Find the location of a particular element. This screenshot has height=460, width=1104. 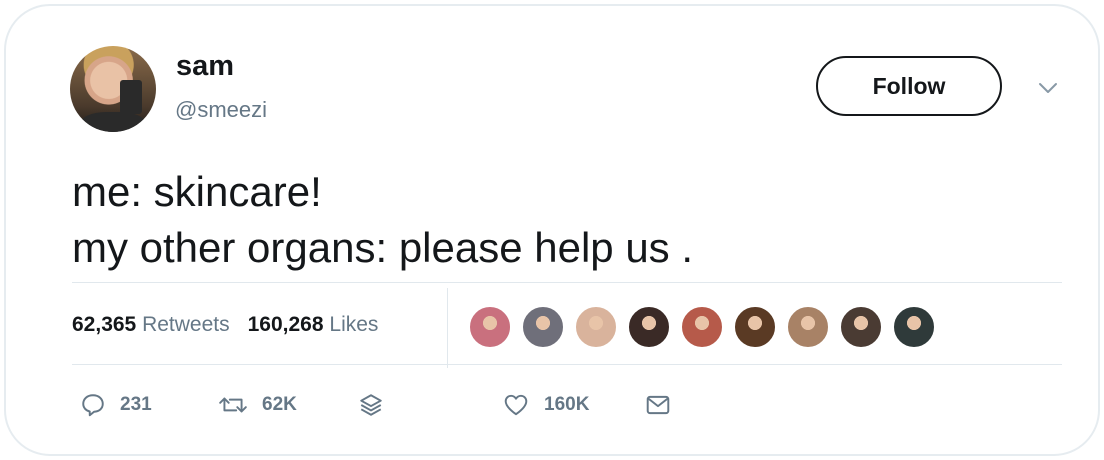

message-action is located at coordinates (658, 405).